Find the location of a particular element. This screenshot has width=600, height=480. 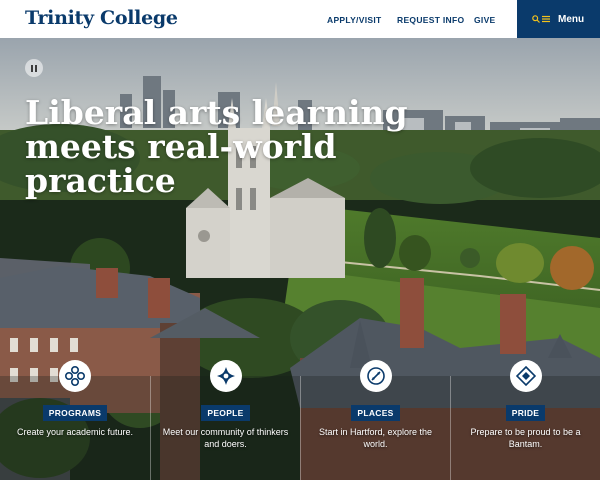

menu-icons is located at coordinates (541, 19).